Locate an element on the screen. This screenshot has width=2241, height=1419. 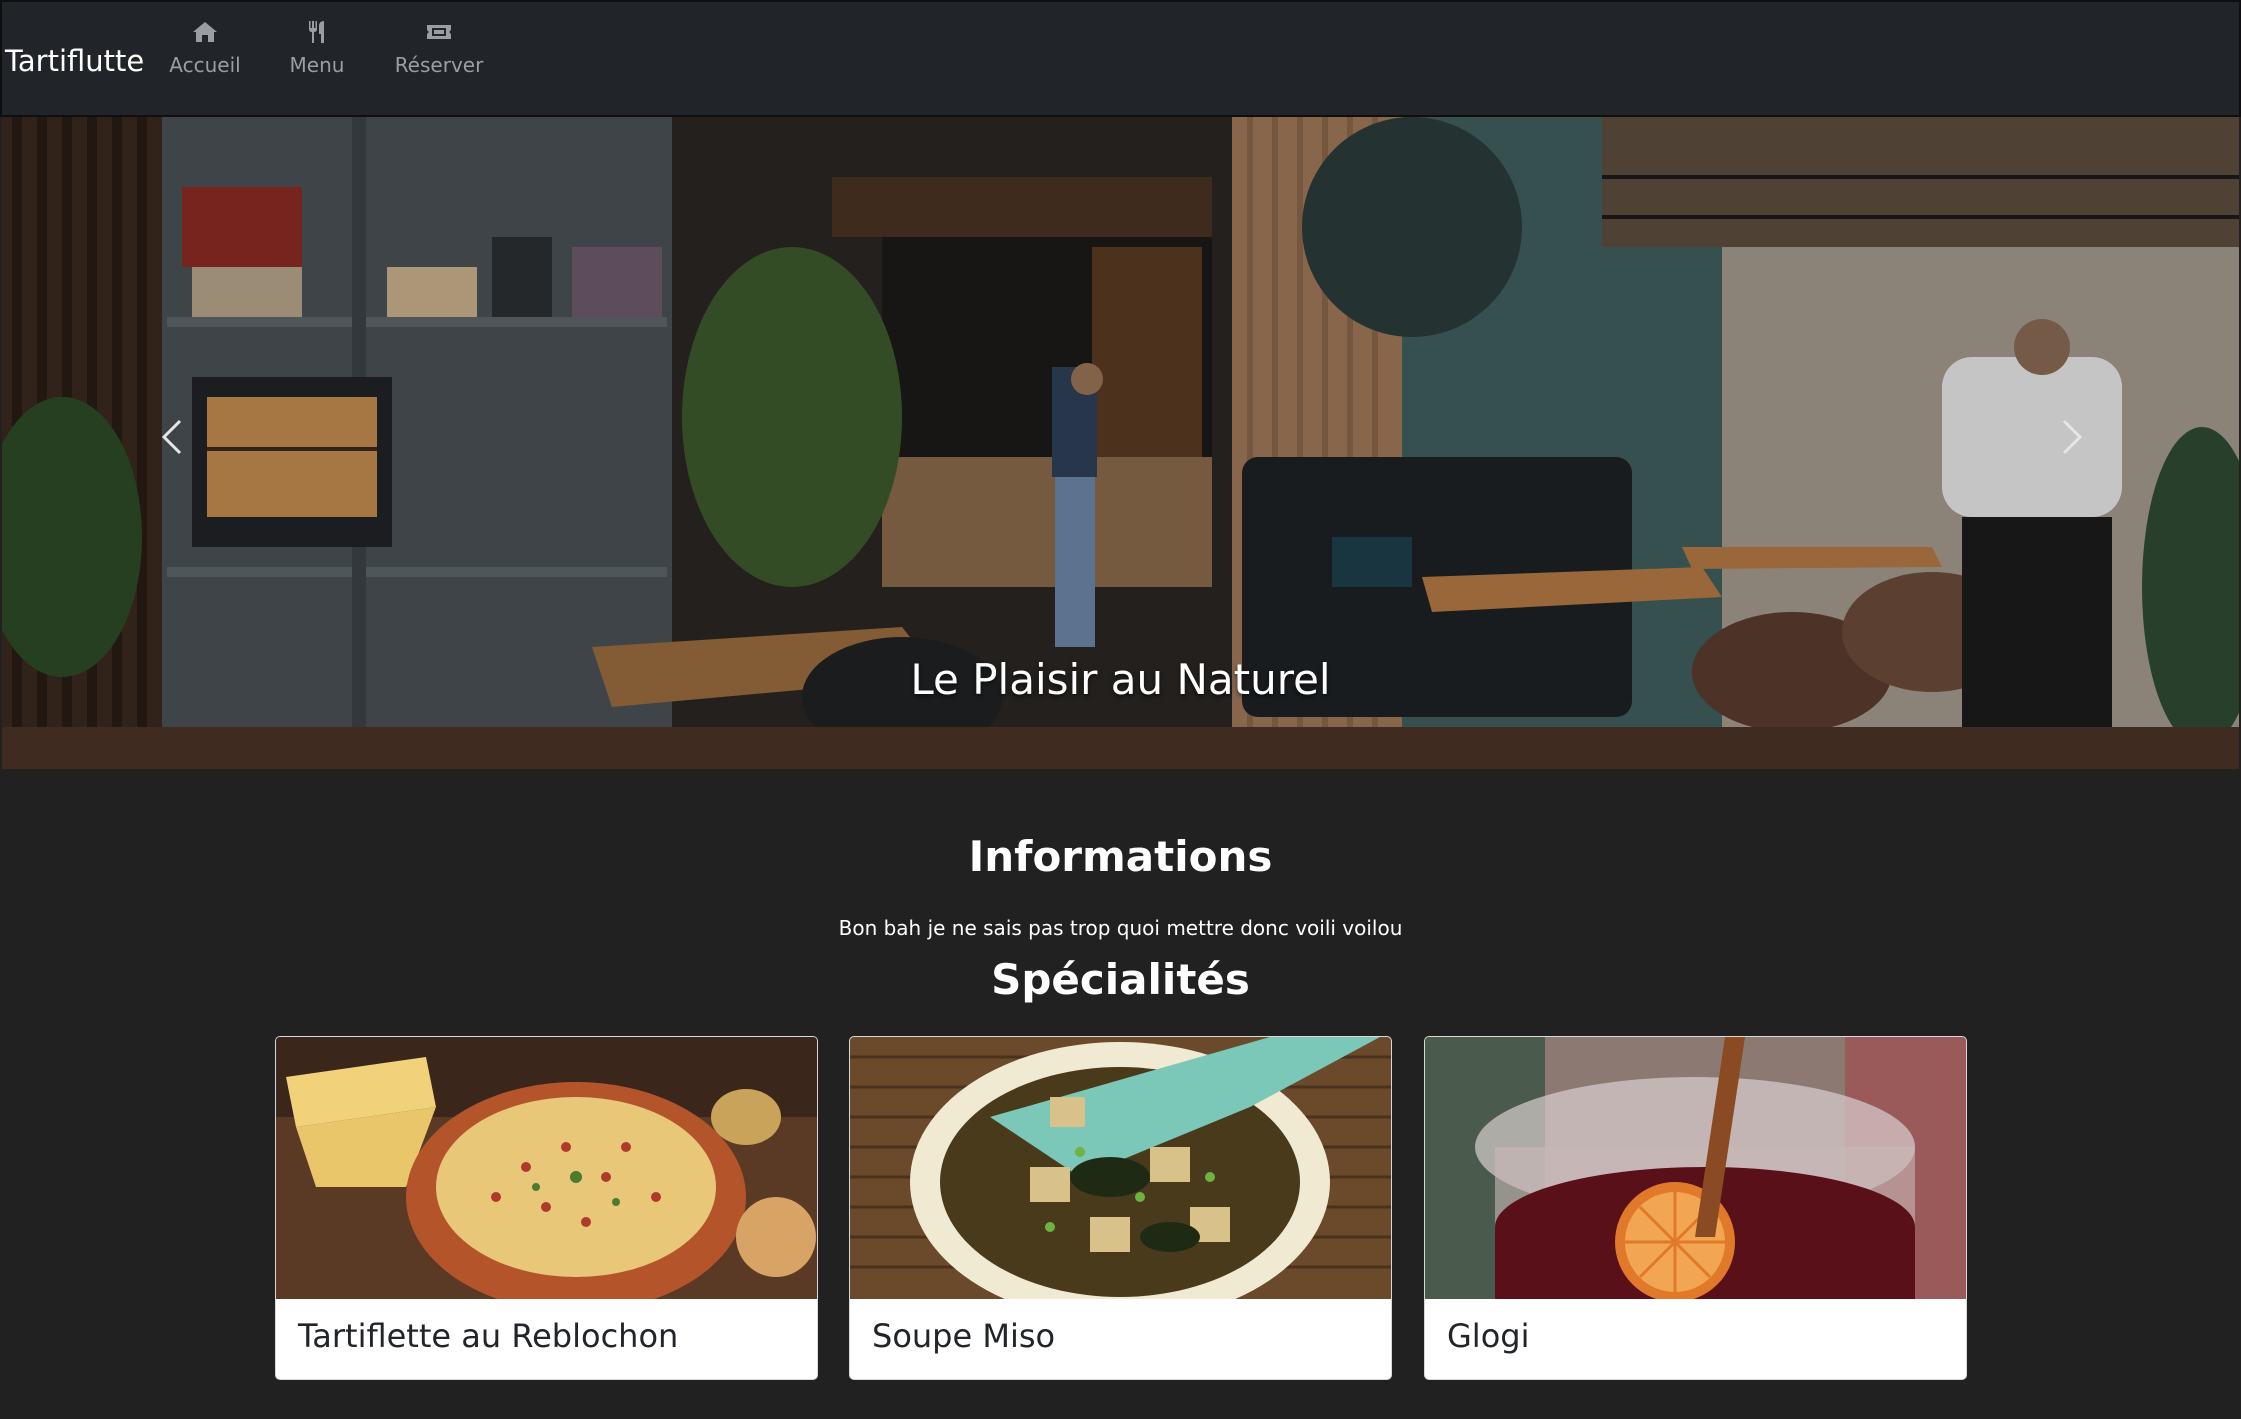
navbar: Tartiflutte Accueil Menu Réserver is located at coordinates (1120, 58).